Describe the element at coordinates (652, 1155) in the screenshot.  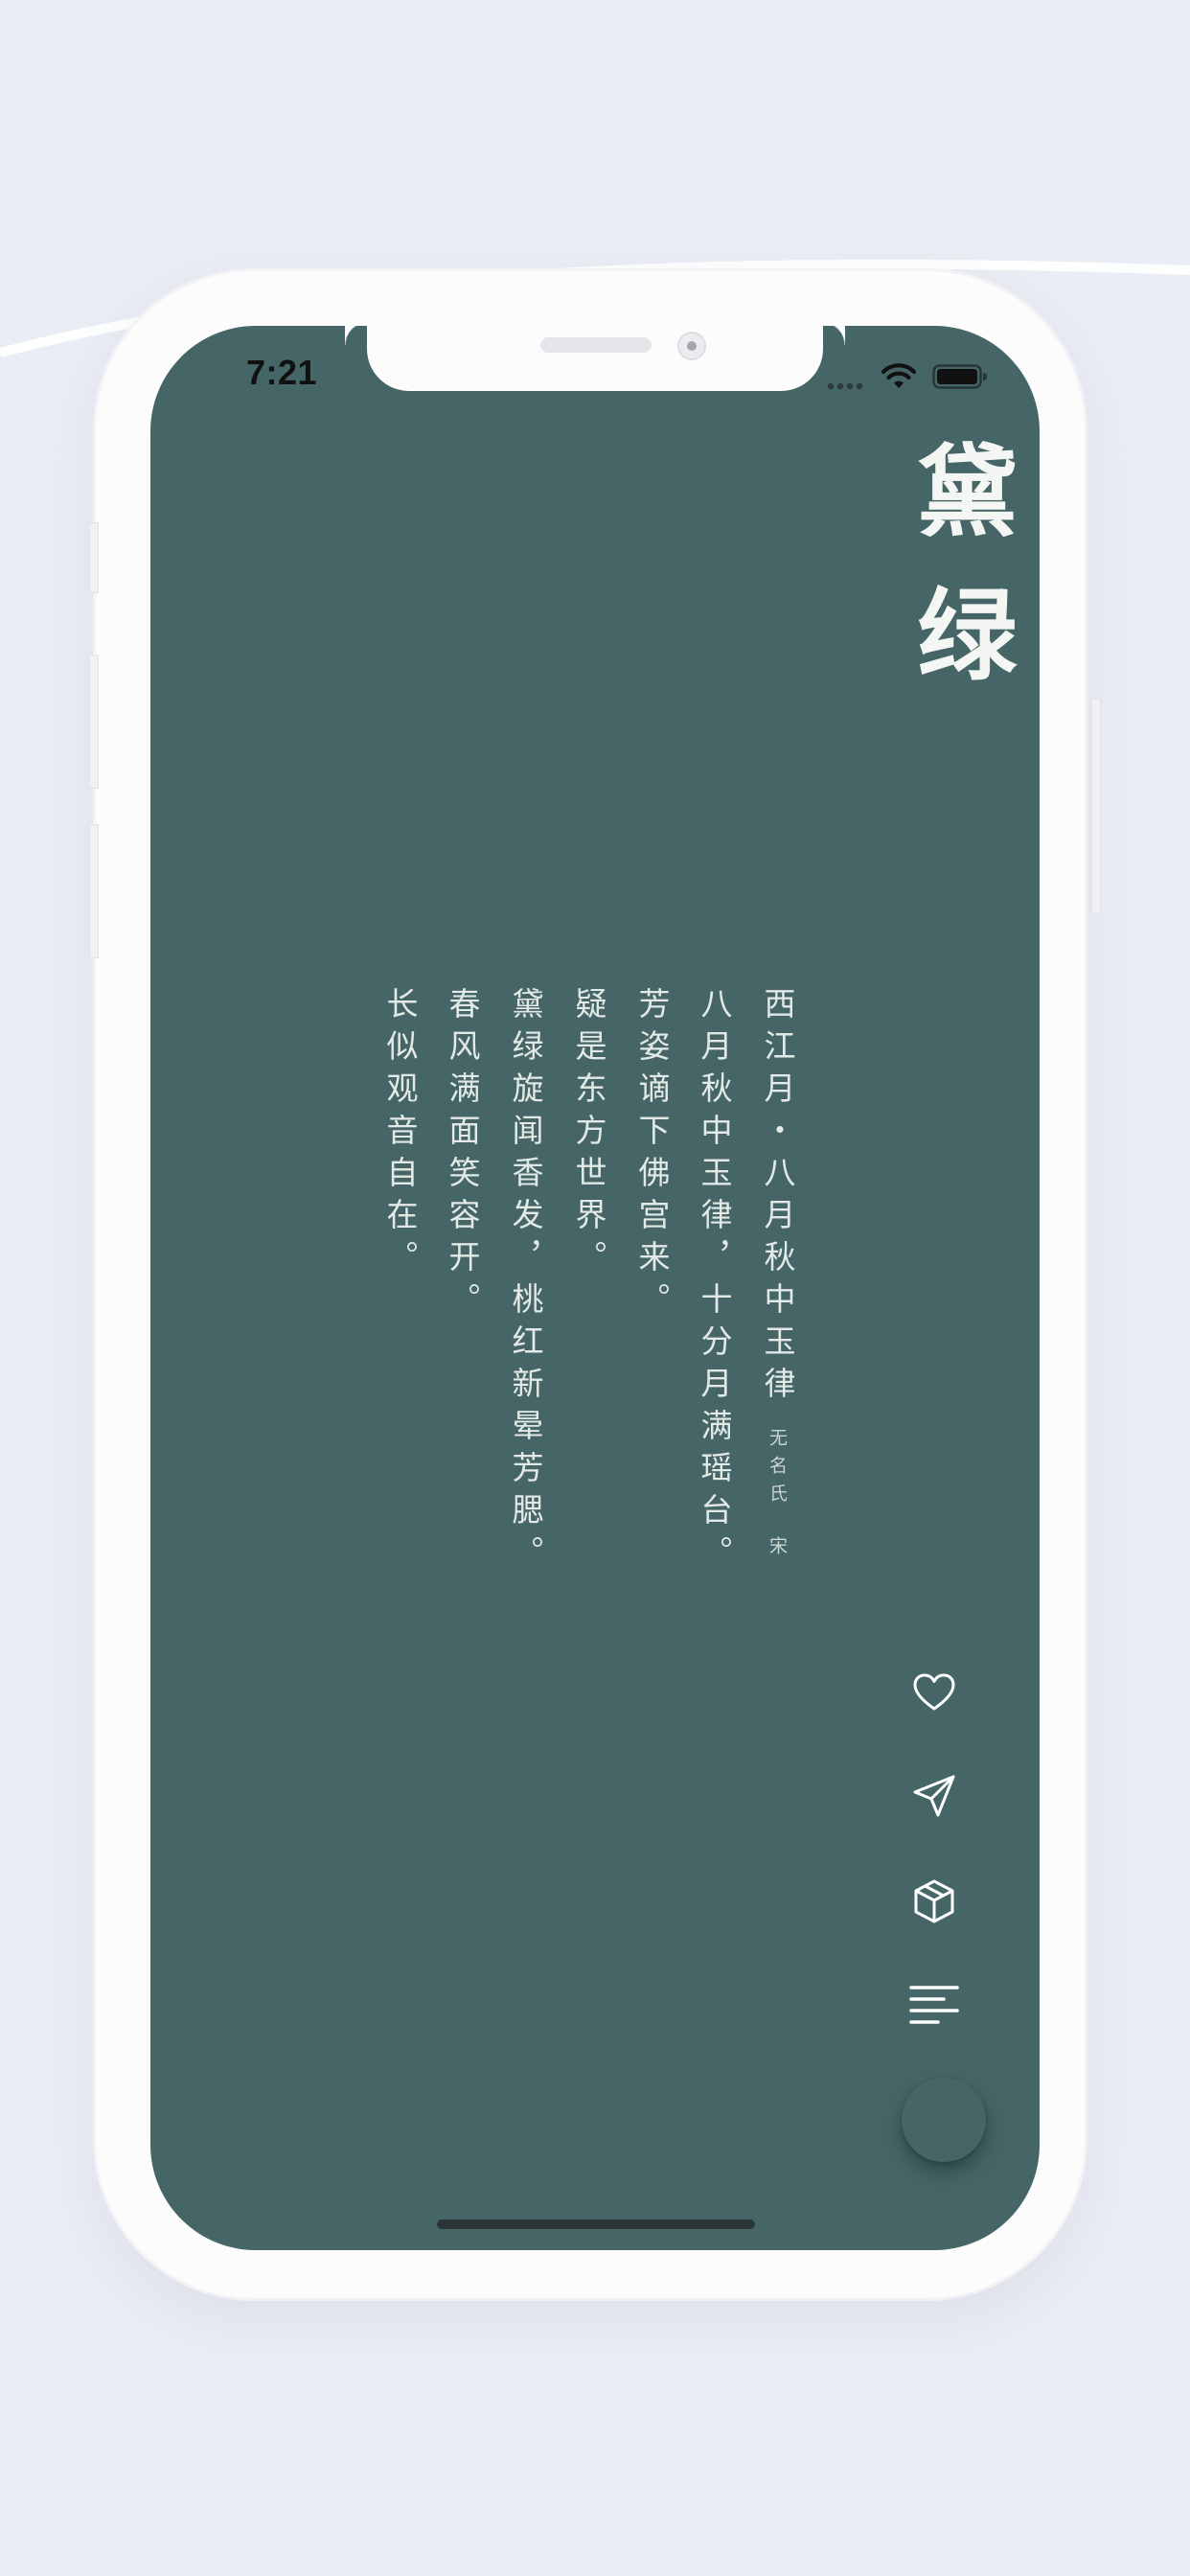
I see `poem-line: 芳姿谪下佛宫来。` at that location.